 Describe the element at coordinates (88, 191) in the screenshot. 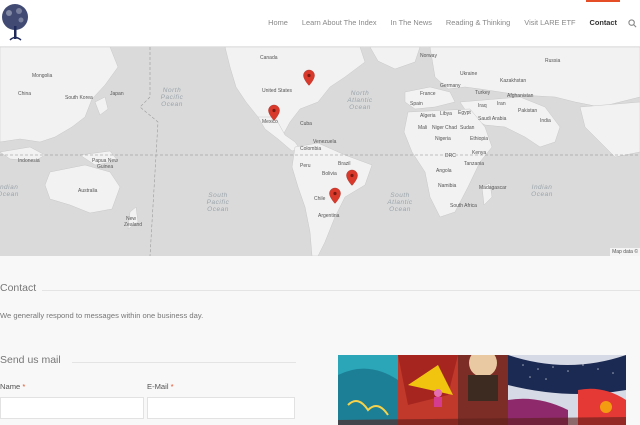

I see `svg-text: Australia` at that location.